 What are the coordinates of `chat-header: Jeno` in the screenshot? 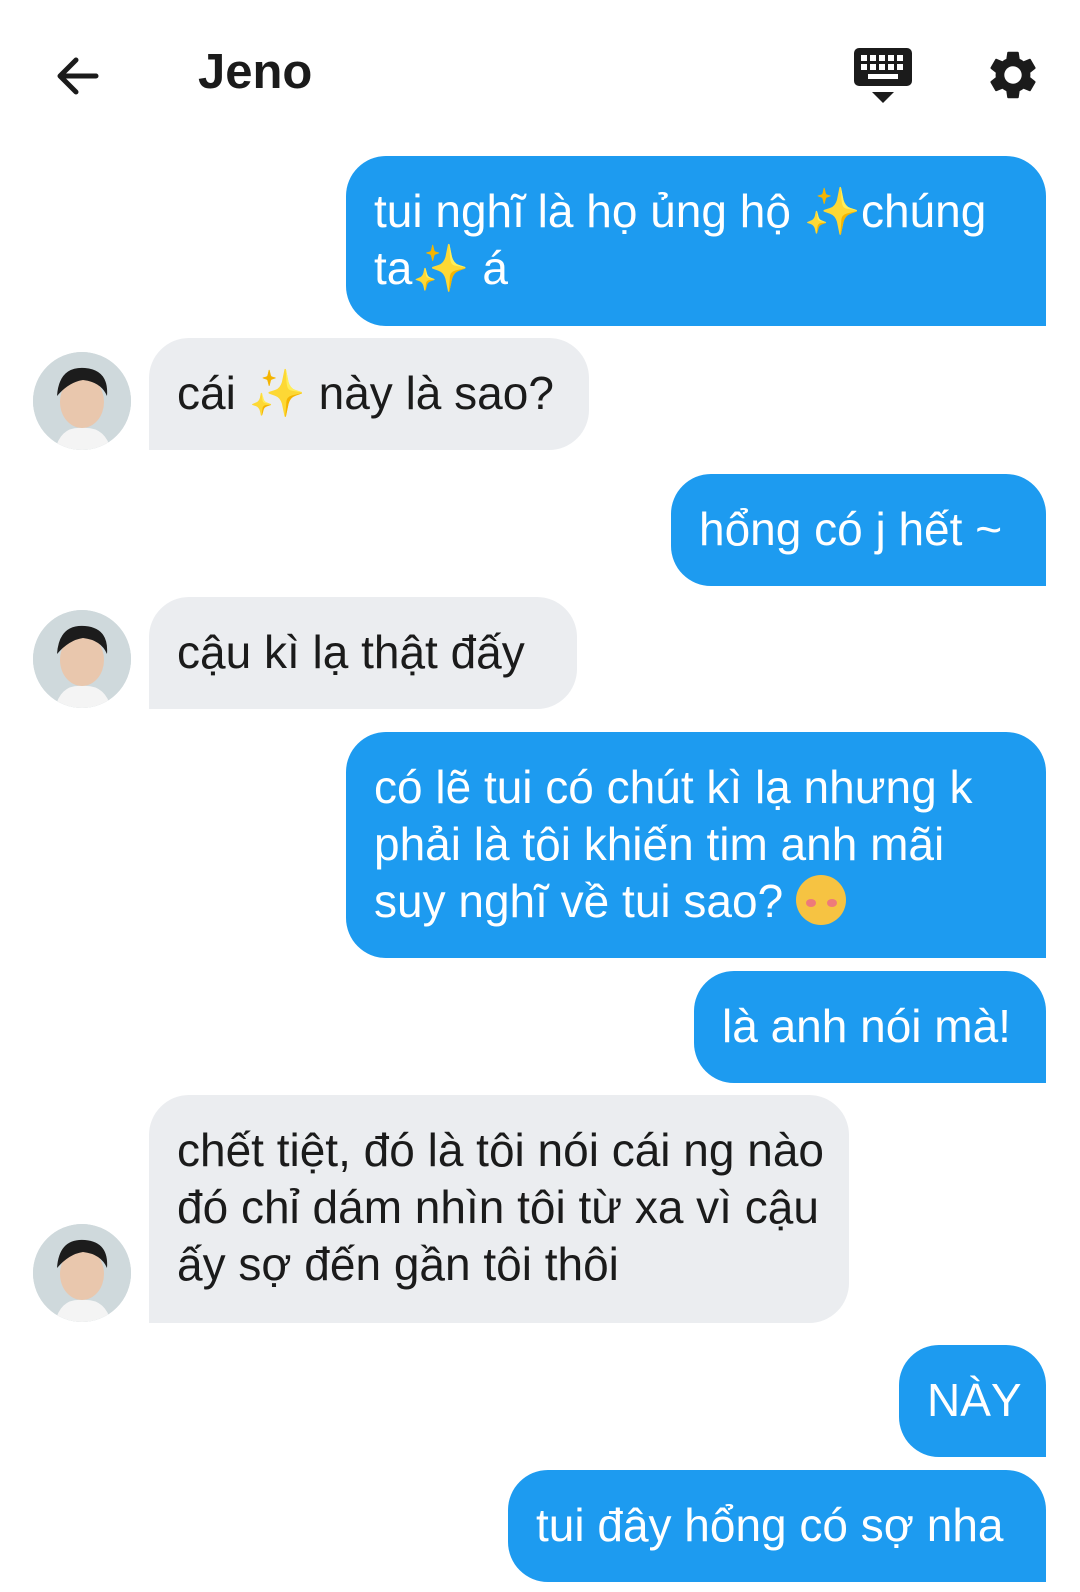 It's located at (540, 75).